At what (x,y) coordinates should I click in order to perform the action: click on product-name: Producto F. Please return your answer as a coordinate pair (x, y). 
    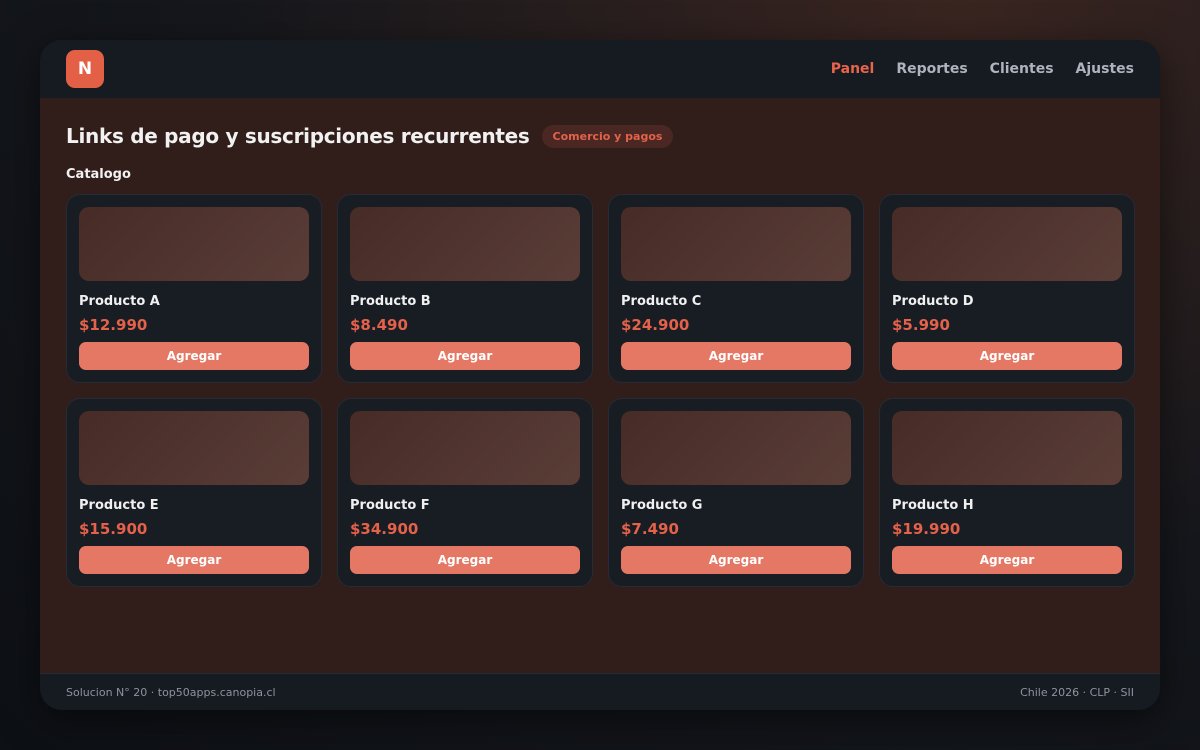
    Looking at the image, I should click on (390, 505).